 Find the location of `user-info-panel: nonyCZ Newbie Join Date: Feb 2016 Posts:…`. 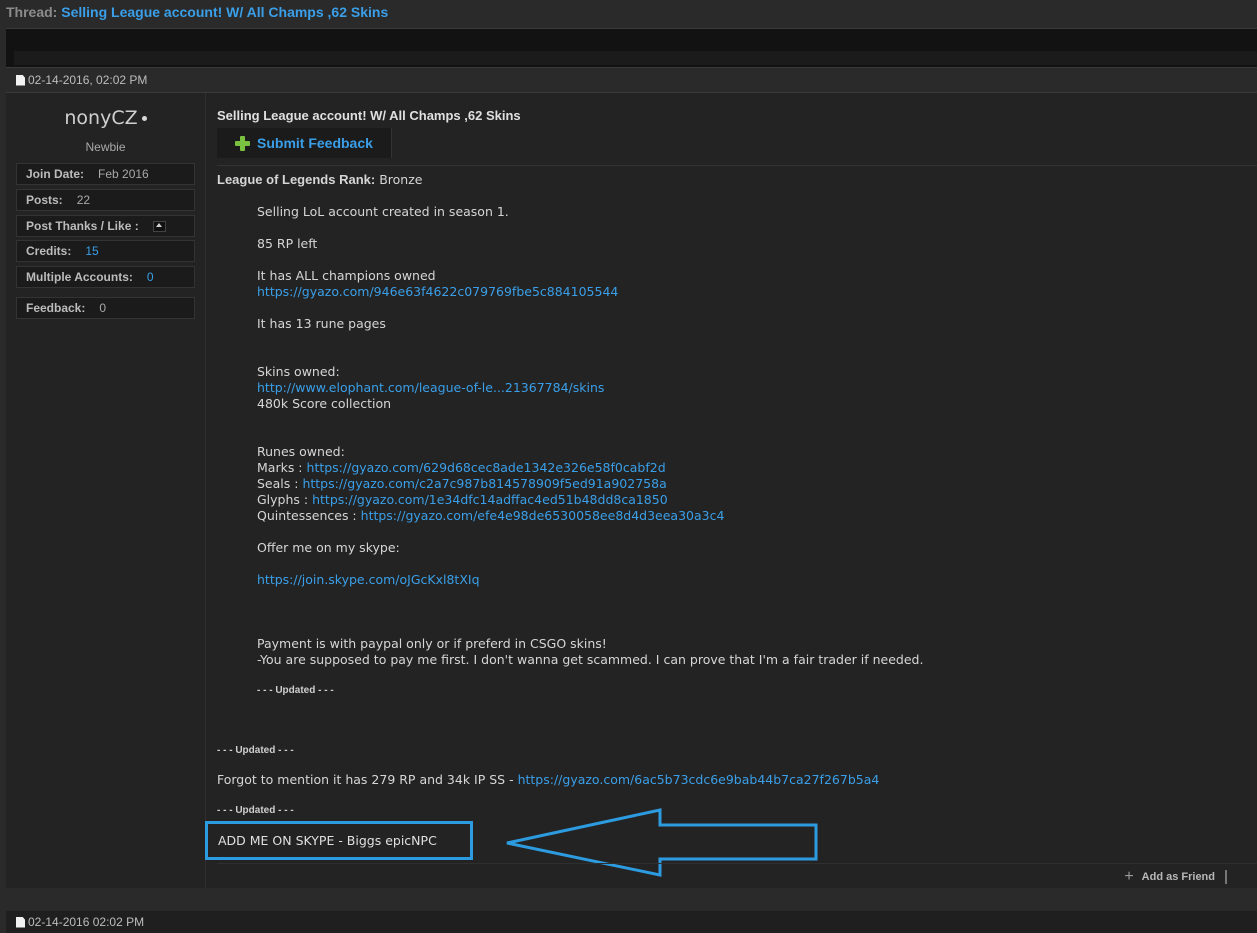

user-info-panel: nonyCZ Newbie Join Date: Feb 2016 Posts:… is located at coordinates (106, 490).